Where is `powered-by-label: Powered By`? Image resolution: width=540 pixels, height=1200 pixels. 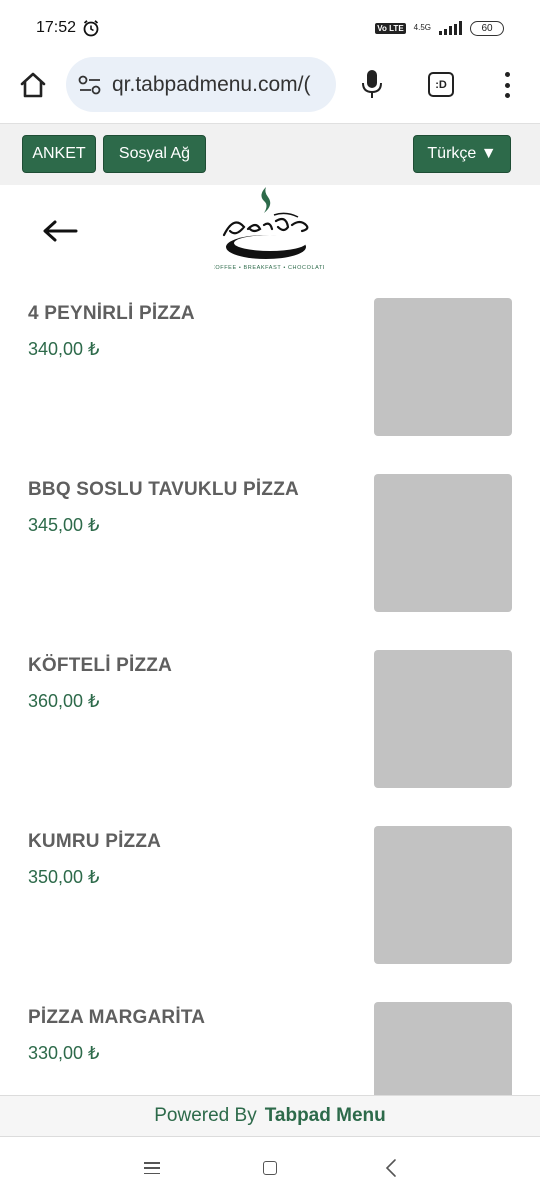
powered-by-label: Powered By is located at coordinates (205, 1115).